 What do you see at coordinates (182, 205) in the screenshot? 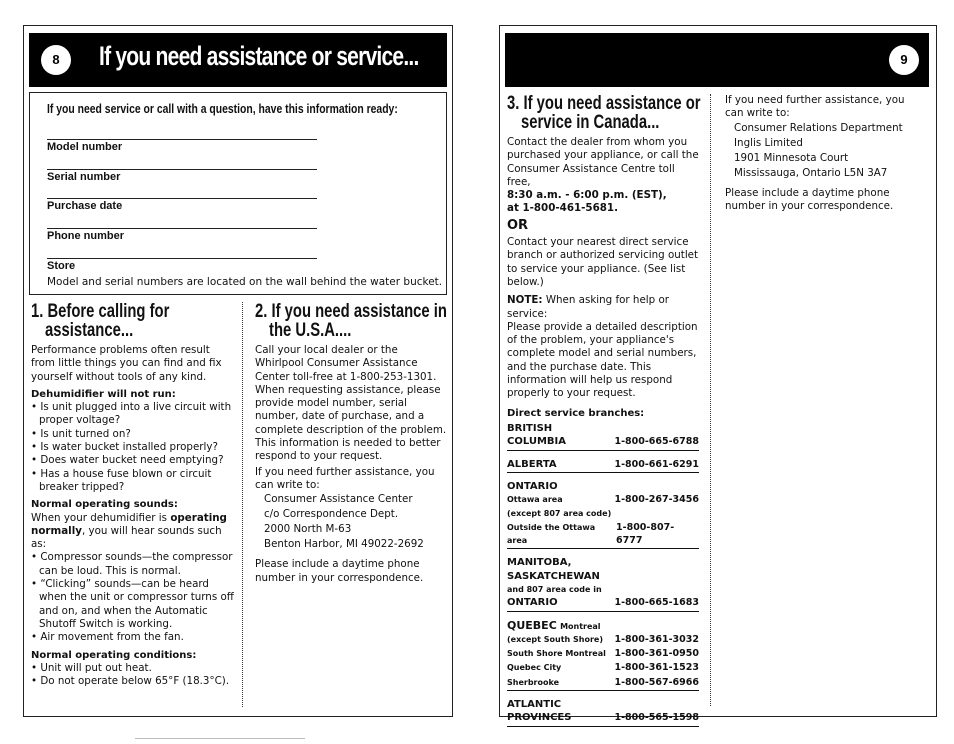
I see `field-purchase-date: Purchase date` at bounding box center [182, 205].